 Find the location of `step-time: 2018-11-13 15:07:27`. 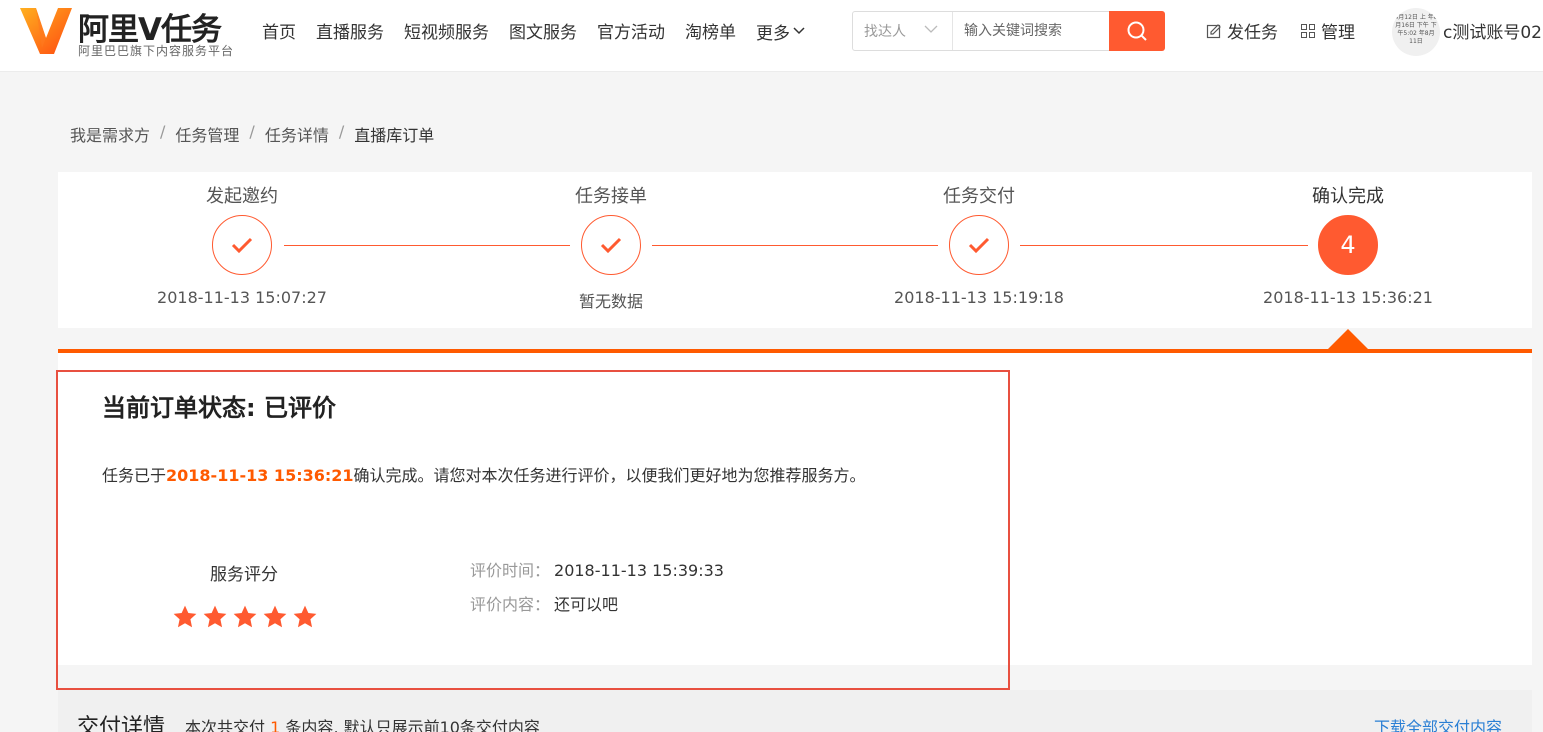

step-time: 2018-11-13 15:07:27 is located at coordinates (242, 297).